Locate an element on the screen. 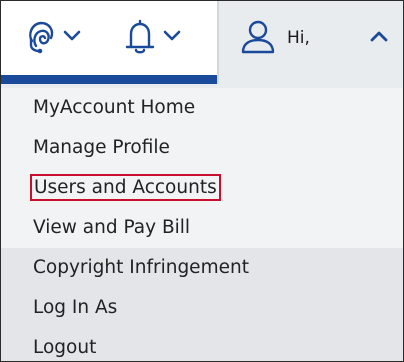 This screenshot has height=362, width=404. menu-item-label: Copyright Infringement is located at coordinates (141, 267).